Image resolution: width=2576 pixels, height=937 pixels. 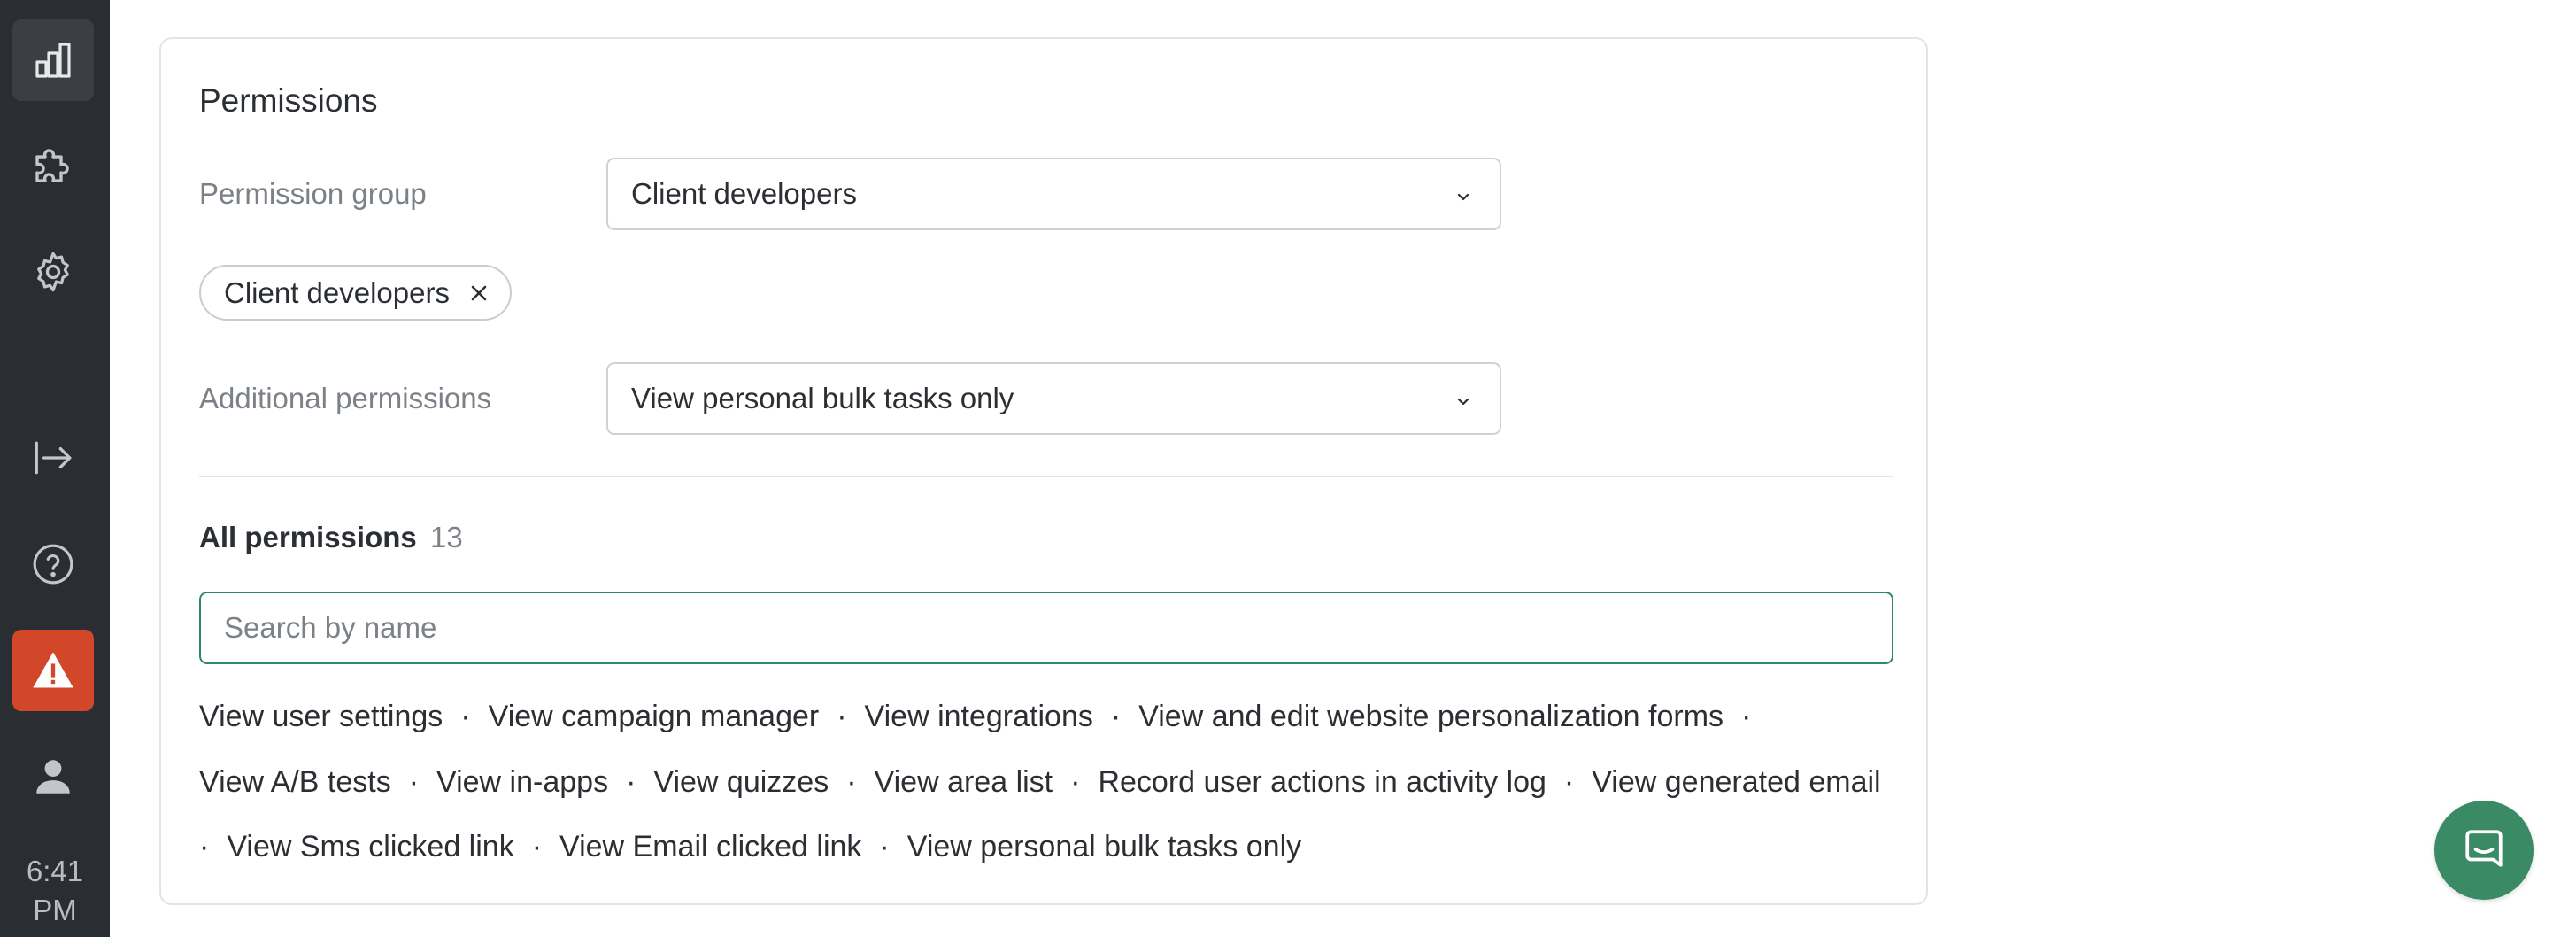 I want to click on sidebar-item-settings, so click(x=53, y=272).